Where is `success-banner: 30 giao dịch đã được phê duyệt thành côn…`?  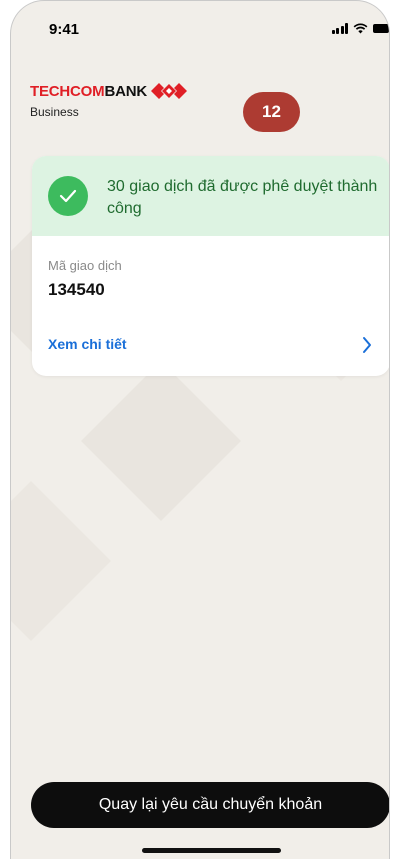
success-banner: 30 giao dịch đã được phê duyệt thành côn… is located at coordinates (210, 196).